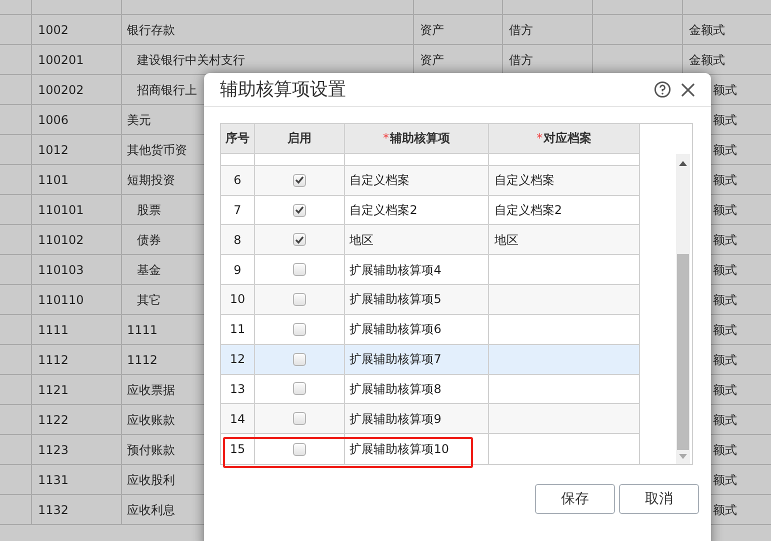 This screenshot has width=771, height=541. What do you see at coordinates (61, 270) in the screenshot?
I see `account-code: 110103` at bounding box center [61, 270].